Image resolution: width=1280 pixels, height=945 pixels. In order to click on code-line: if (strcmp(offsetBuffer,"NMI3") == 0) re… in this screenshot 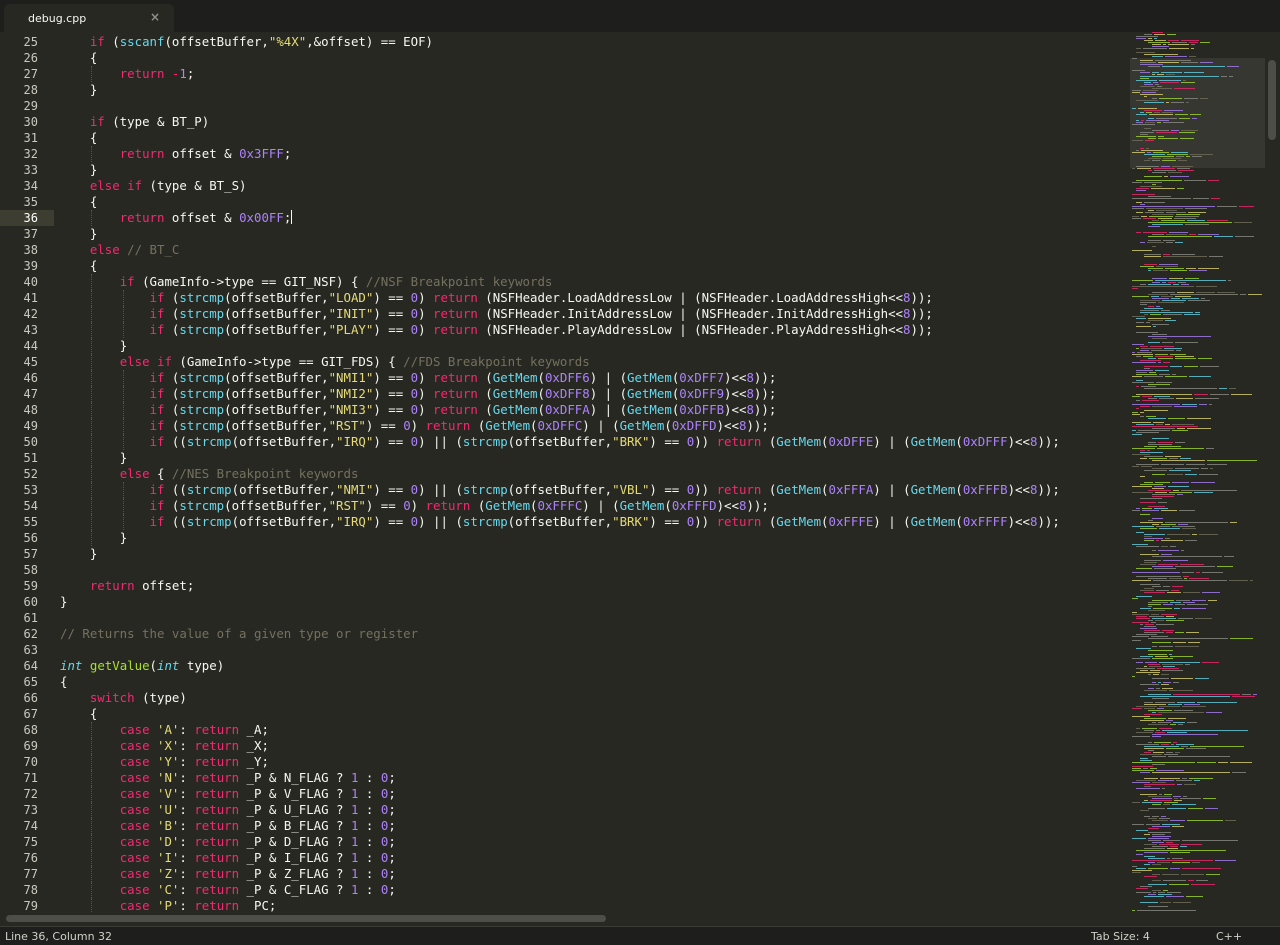, I will do `click(418, 410)`.